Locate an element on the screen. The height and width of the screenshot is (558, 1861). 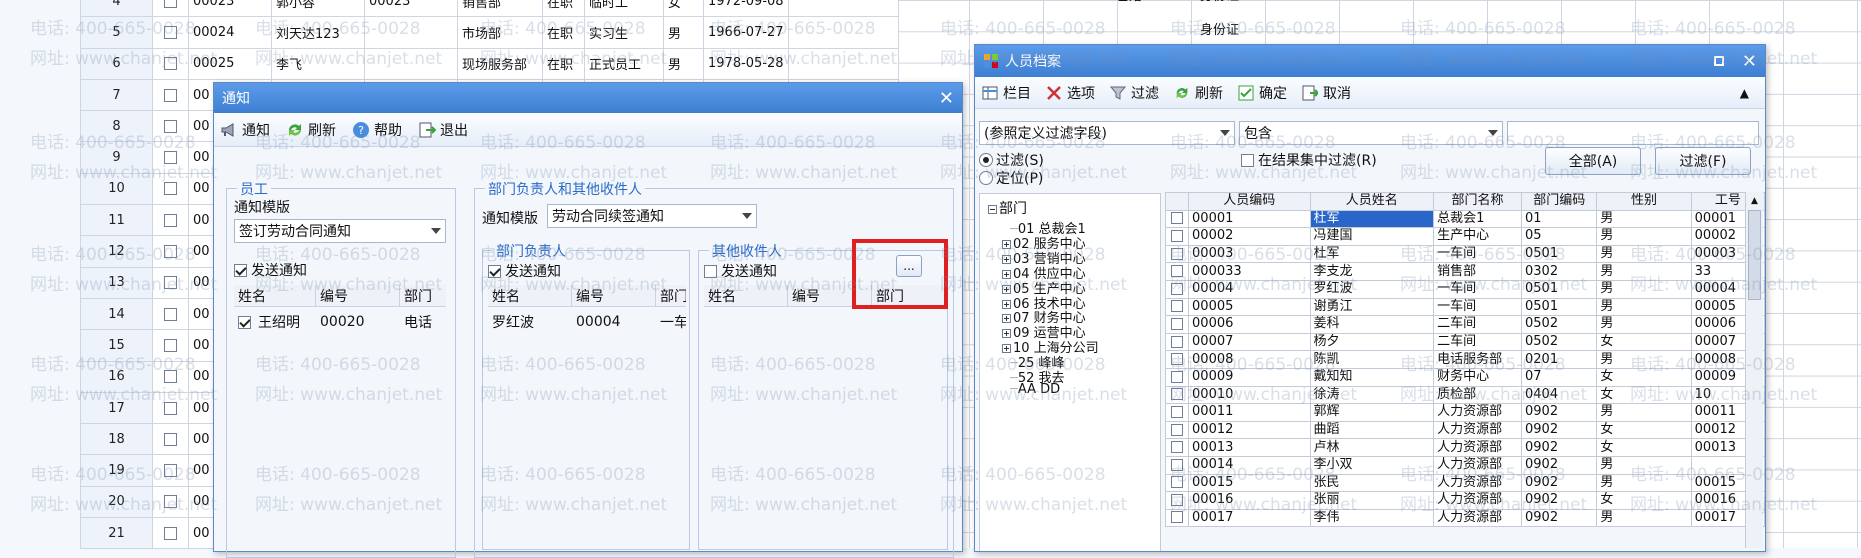
employee-row: 王绍明 00020 电话 is located at coordinates (340, 322).